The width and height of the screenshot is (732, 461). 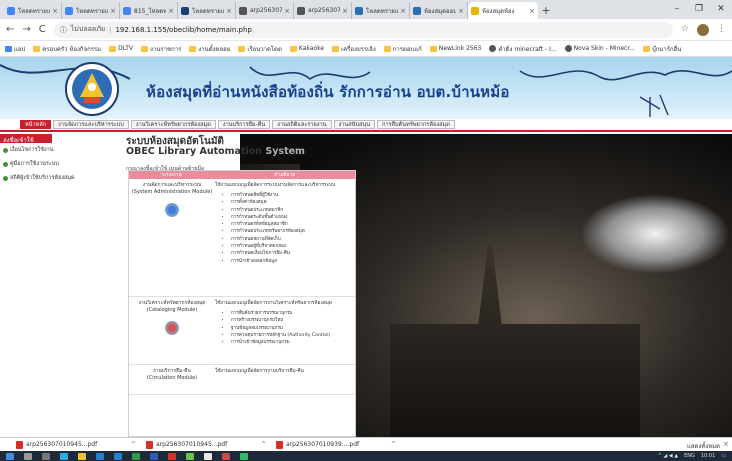 What do you see at coordinates (118, 456) in the screenshot?
I see `mail-icon` at bounding box center [118, 456].